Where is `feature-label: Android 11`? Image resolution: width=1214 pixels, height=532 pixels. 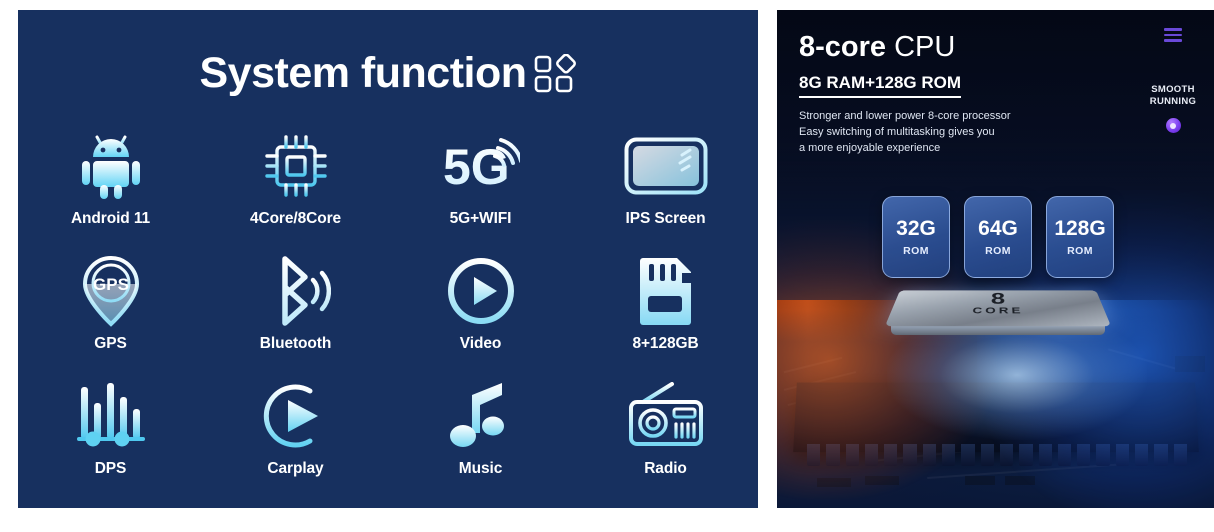
feature-label: Android 11 is located at coordinates (110, 218).